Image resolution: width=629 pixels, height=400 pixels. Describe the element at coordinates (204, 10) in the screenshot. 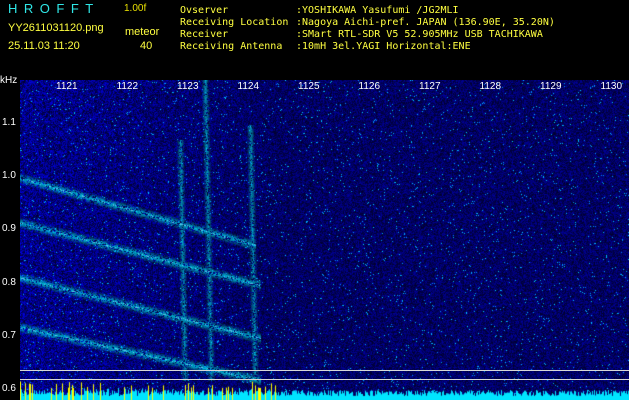

I see `info-key: Ovserver` at that location.